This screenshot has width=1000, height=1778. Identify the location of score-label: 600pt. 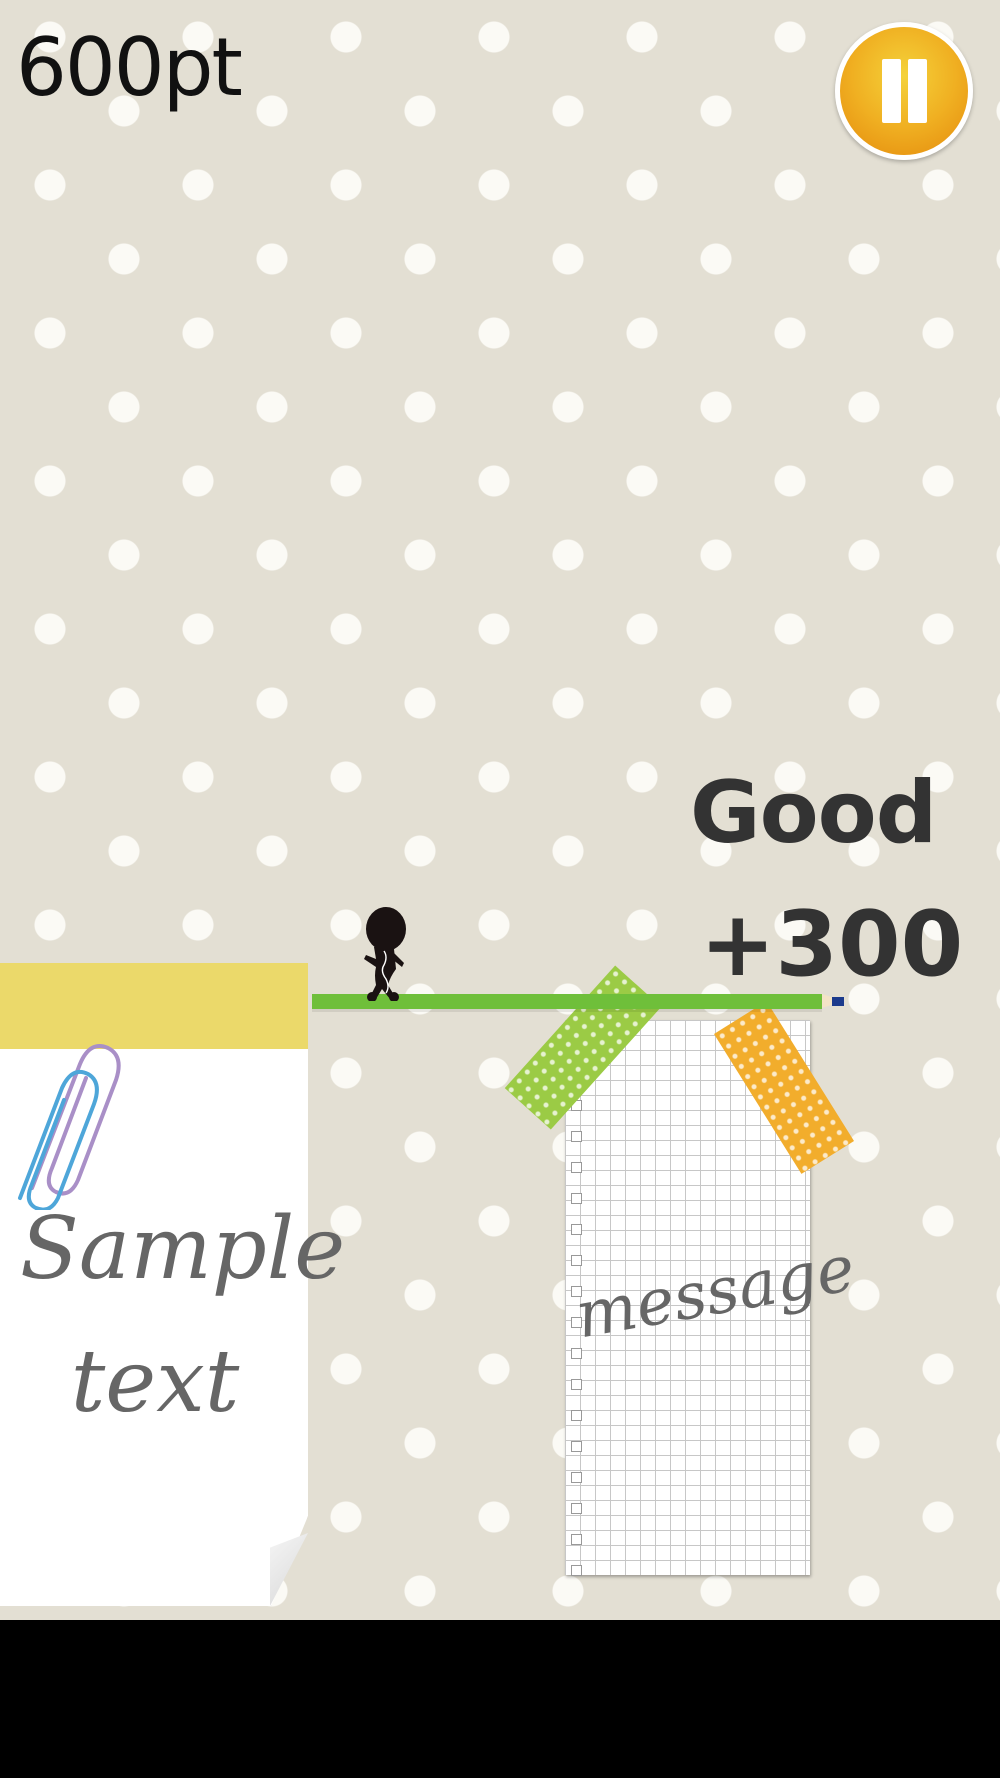
(129, 67).